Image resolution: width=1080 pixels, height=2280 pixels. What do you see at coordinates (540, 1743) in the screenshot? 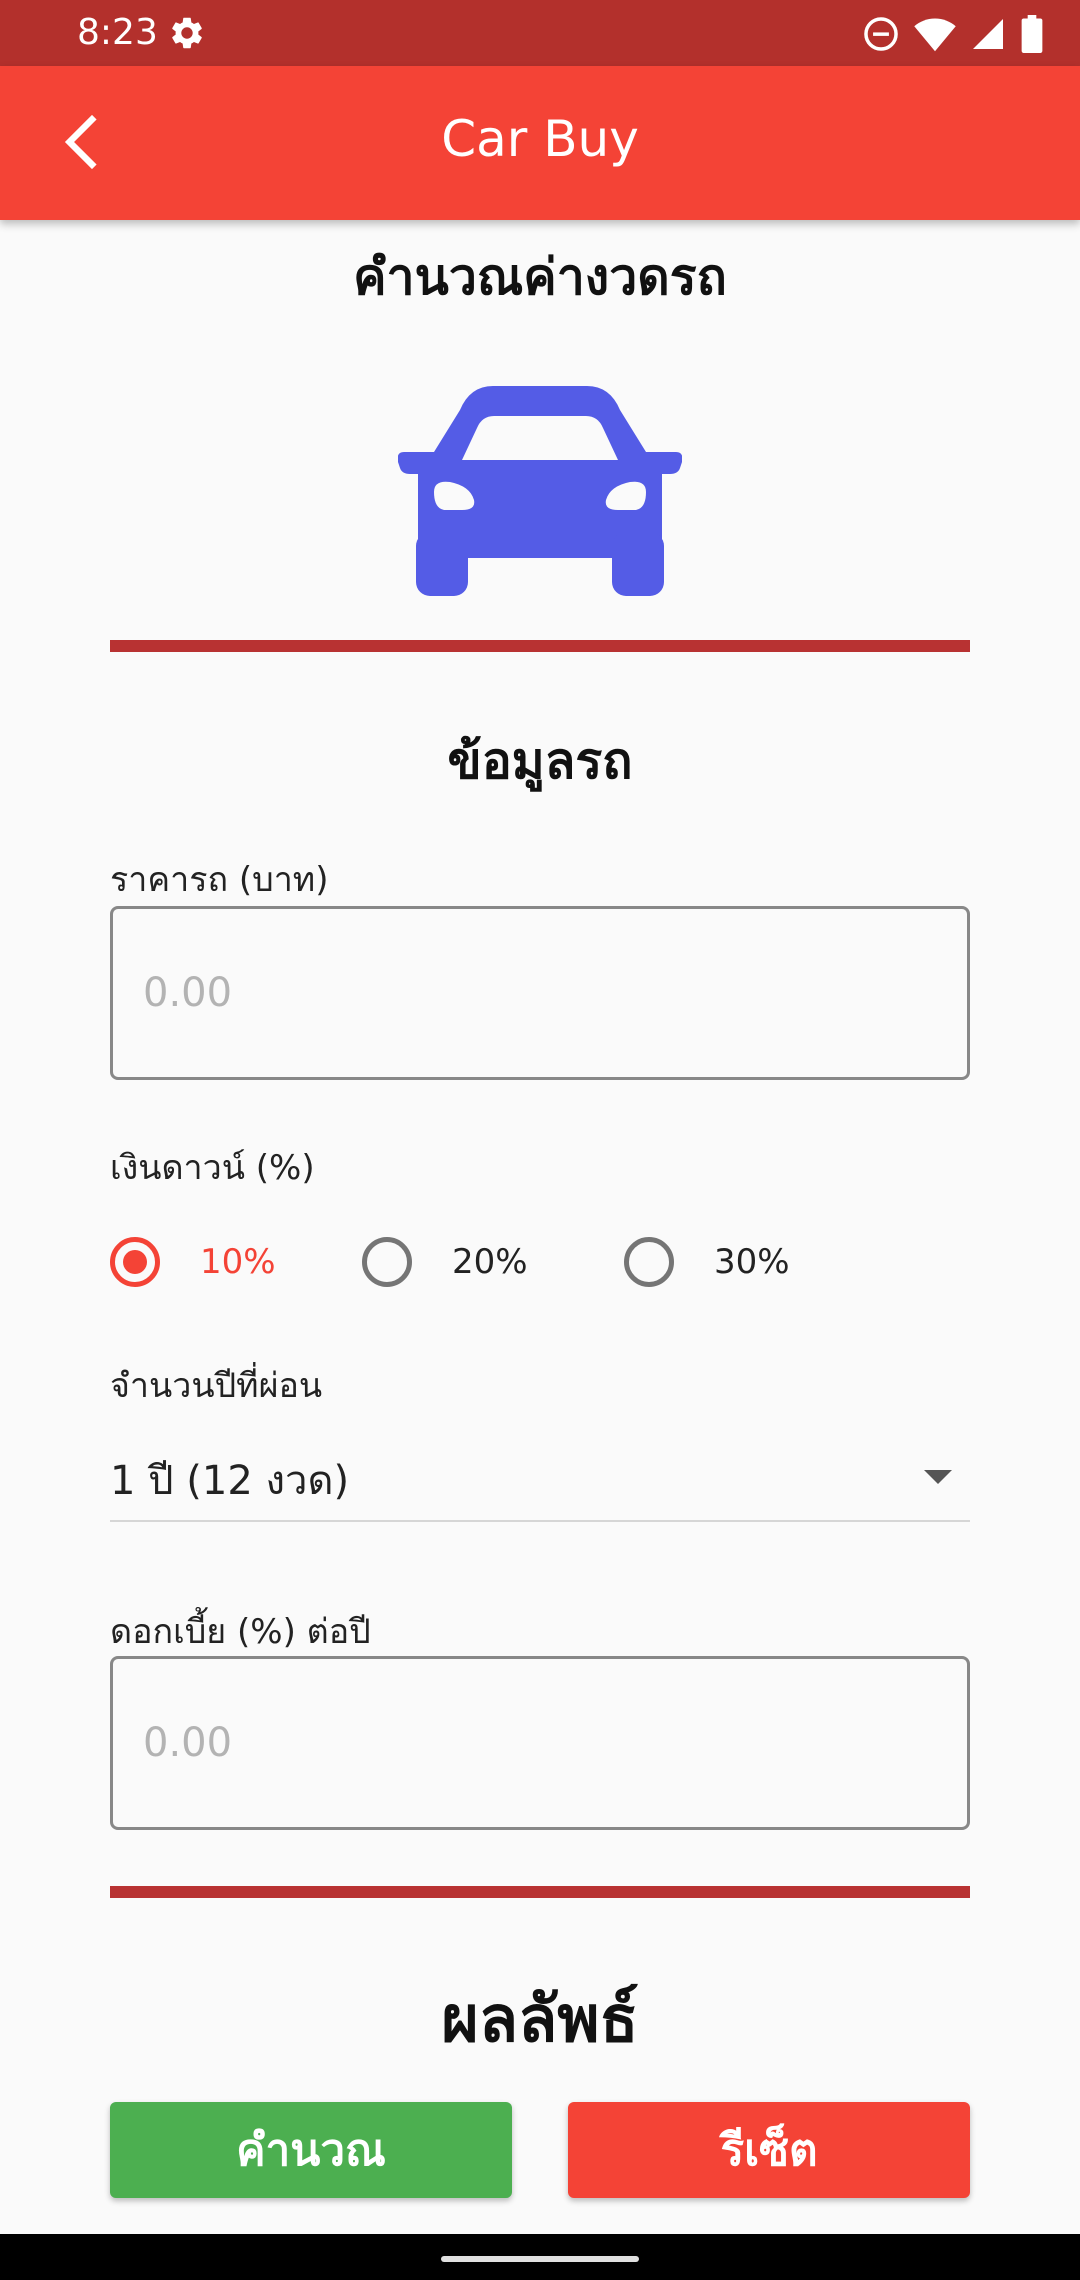
I see `interest-input` at bounding box center [540, 1743].